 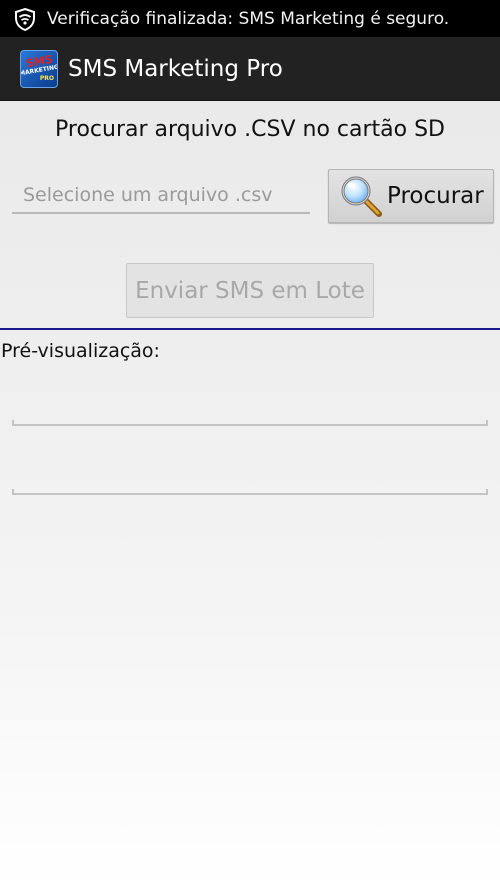 What do you see at coordinates (175, 68) in the screenshot?
I see `app-title: SMS Marketing Pro` at bounding box center [175, 68].